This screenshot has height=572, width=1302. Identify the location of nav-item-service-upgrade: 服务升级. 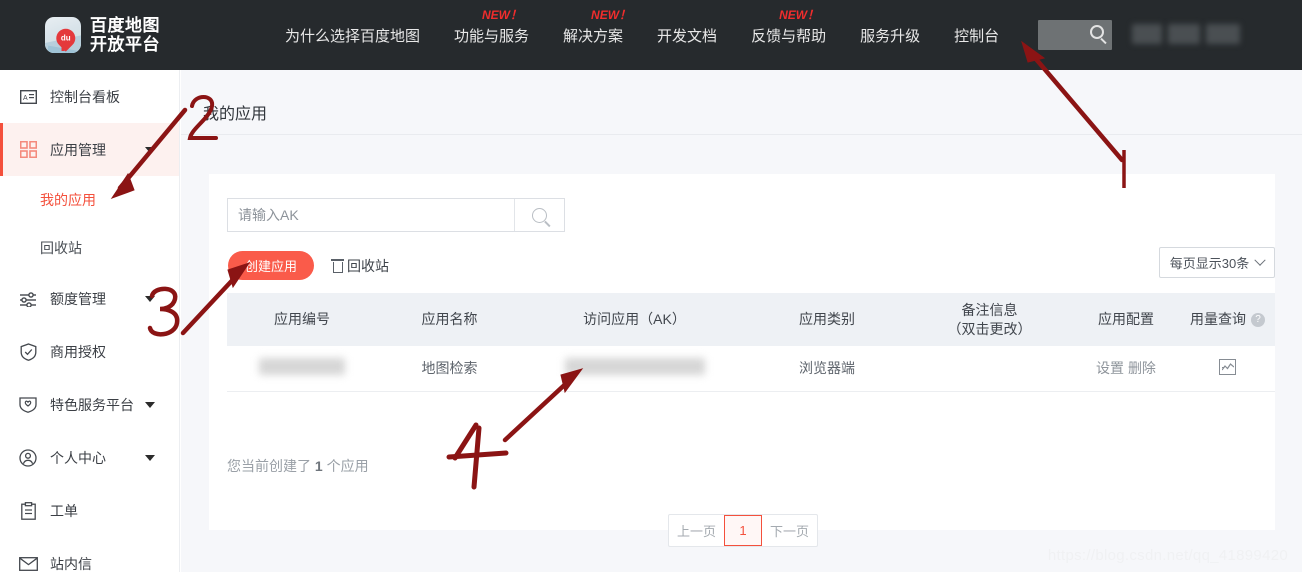
(890, 35).